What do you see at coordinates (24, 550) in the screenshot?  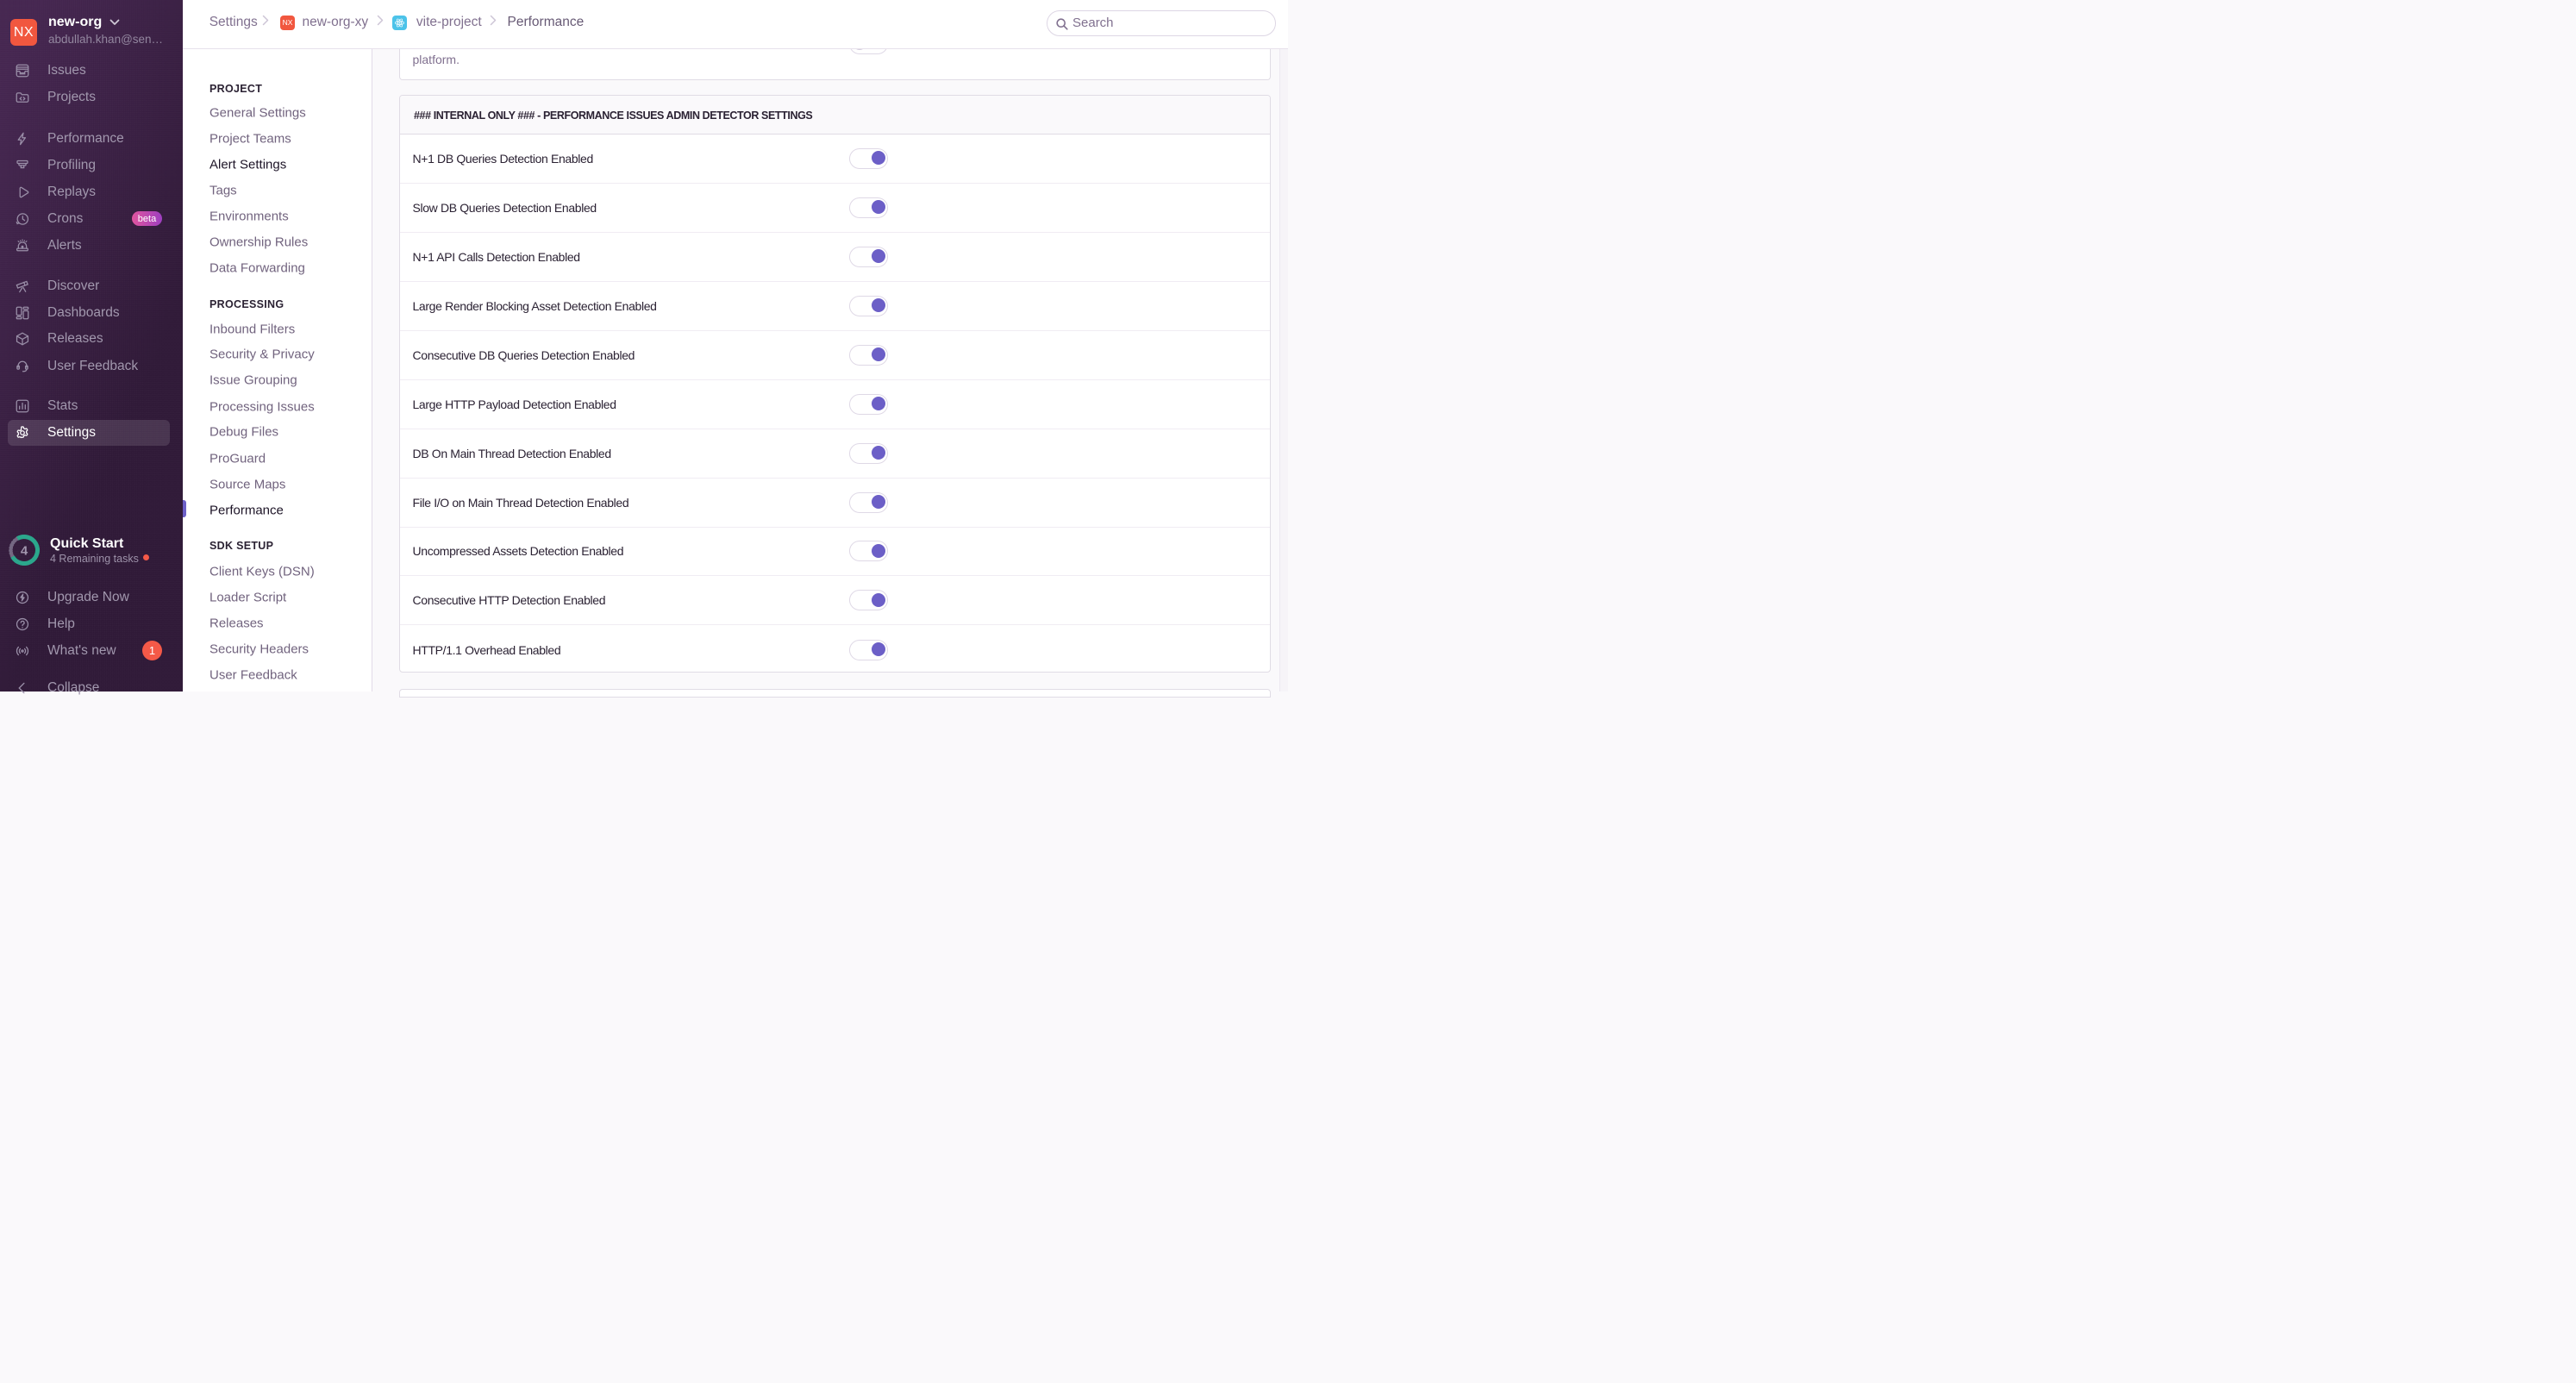 I see `svg-text: 4` at bounding box center [24, 550].